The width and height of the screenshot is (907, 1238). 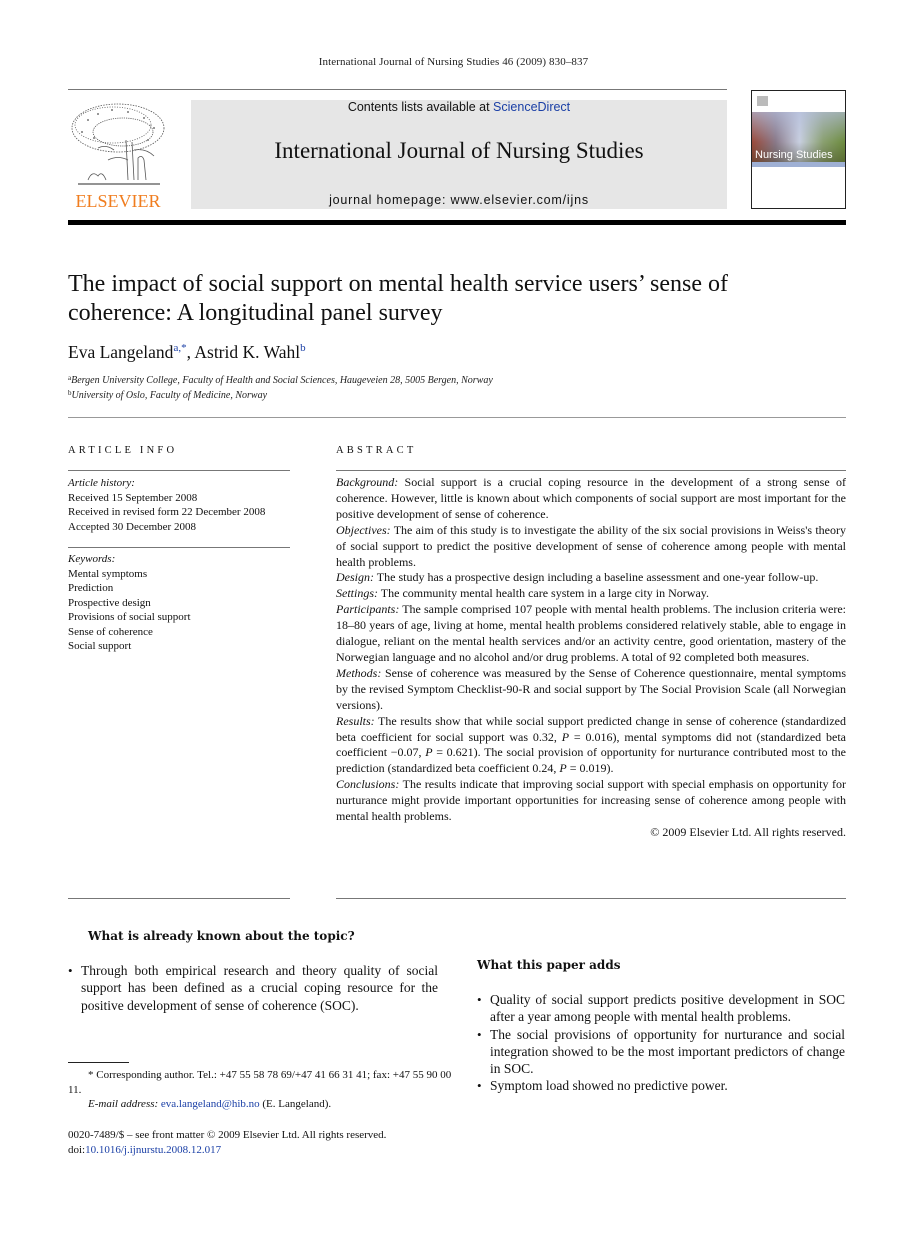 I want to click on contents-prefix: Contents lists available at, so click(x=420, y=107).